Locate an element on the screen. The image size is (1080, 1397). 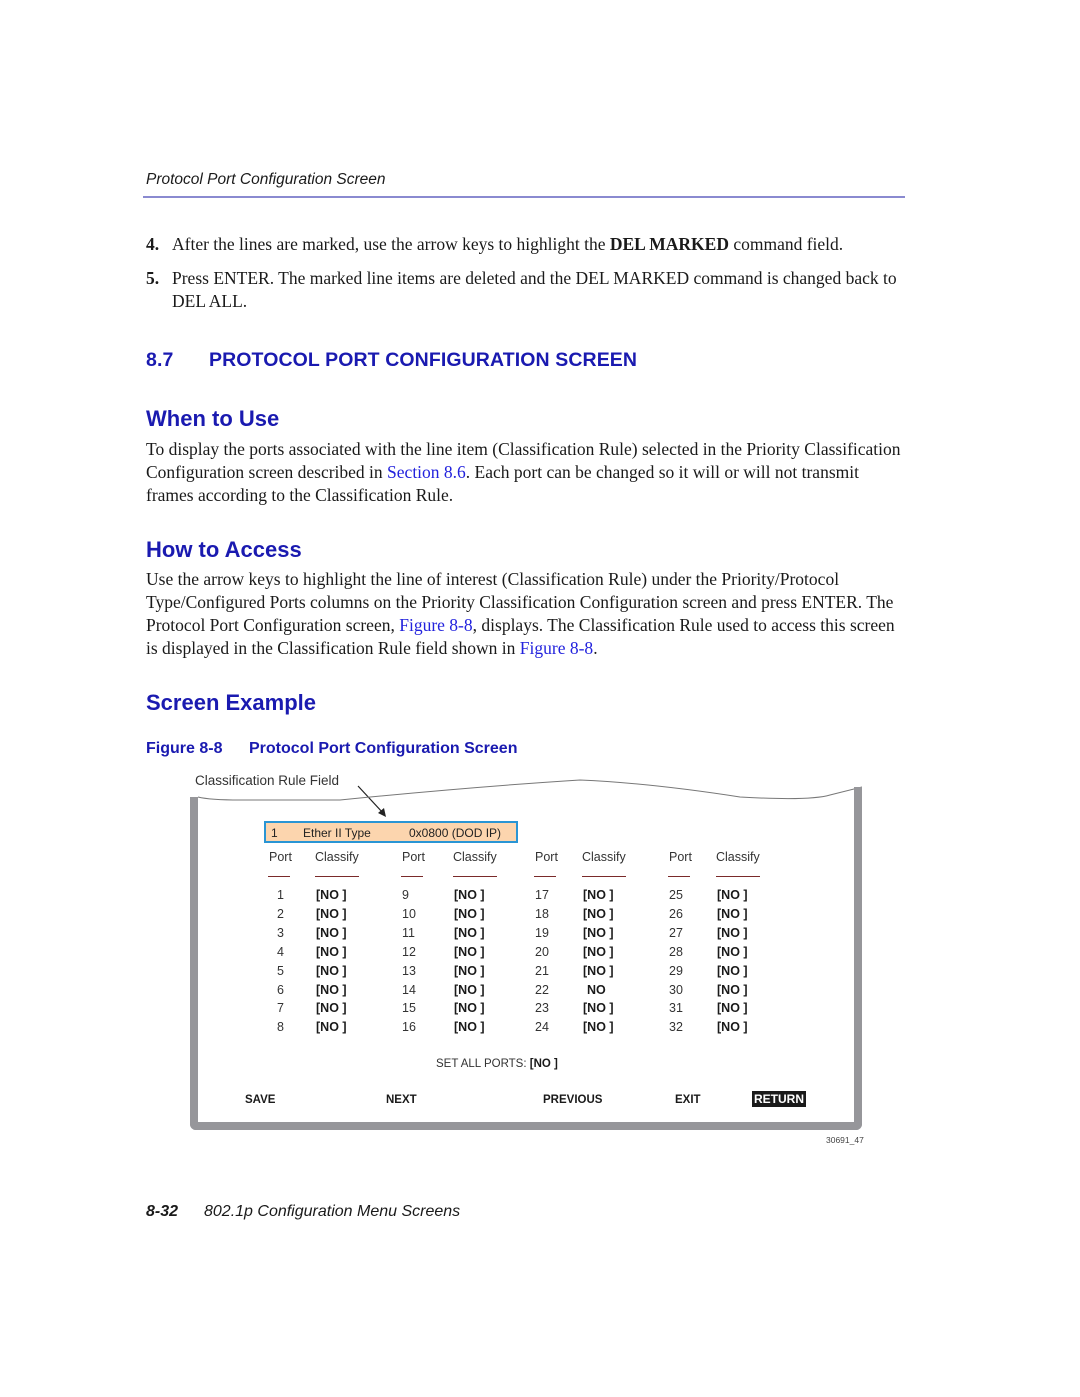
figure-label: Figure 8-8 is located at coordinates (184, 748).